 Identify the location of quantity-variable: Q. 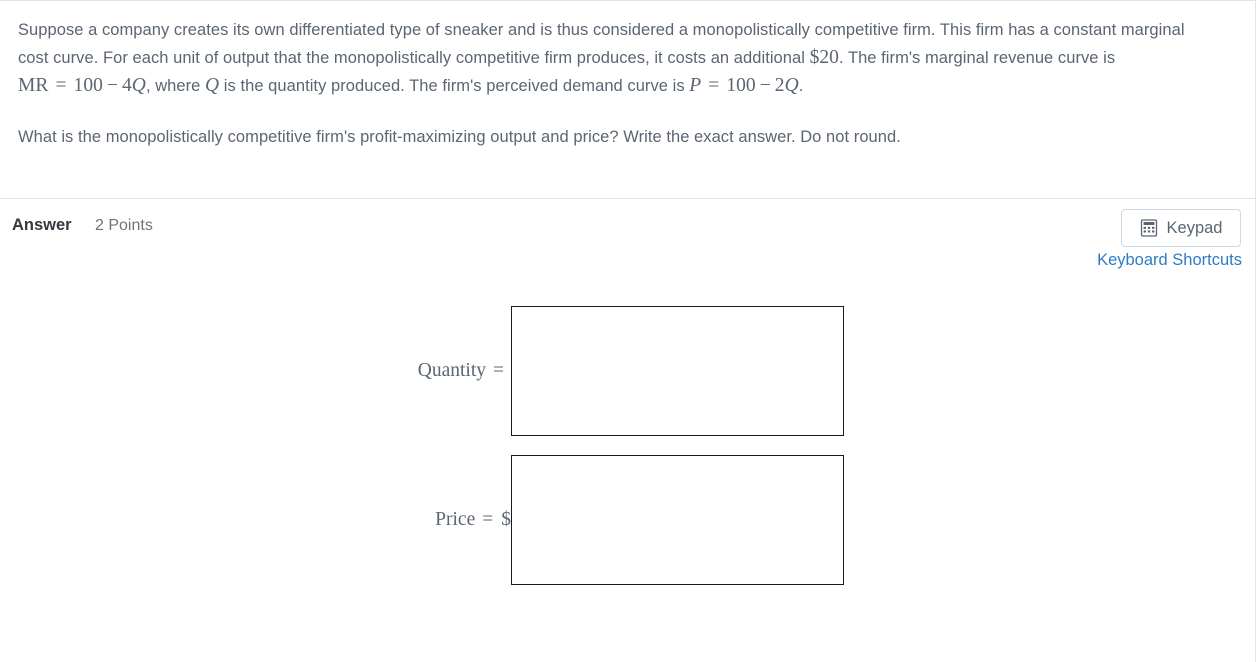
(212, 85).